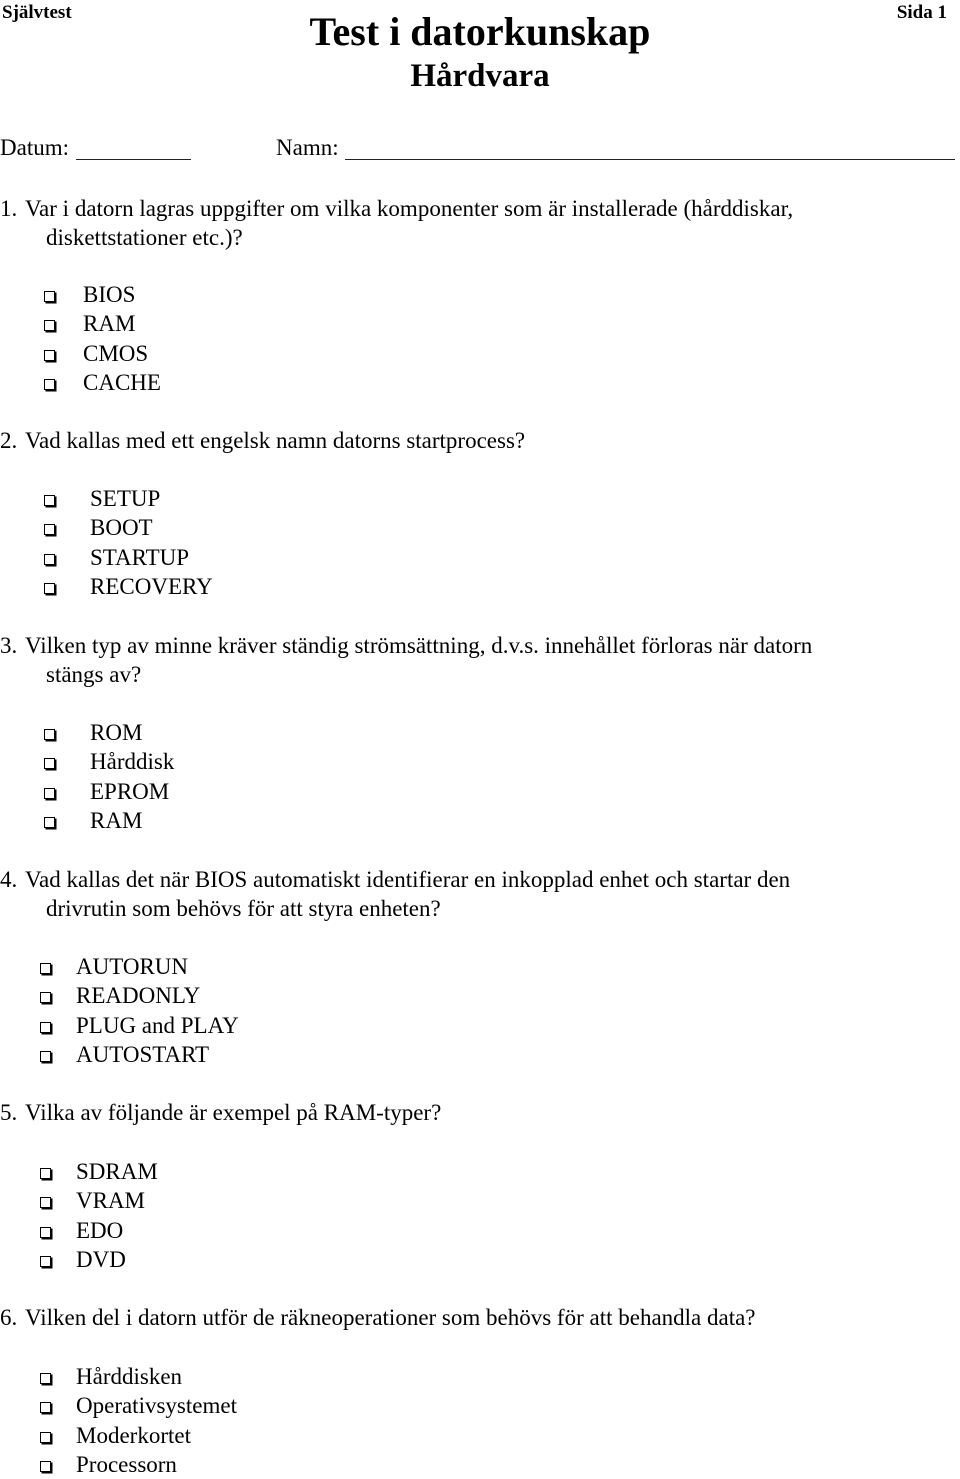 The width and height of the screenshot is (960, 1479). I want to click on name-field, so click(650, 159).